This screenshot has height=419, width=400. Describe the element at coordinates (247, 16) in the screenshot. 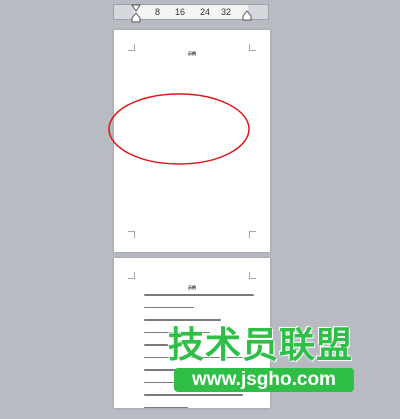

I see `right-indent-marker-icon` at that location.